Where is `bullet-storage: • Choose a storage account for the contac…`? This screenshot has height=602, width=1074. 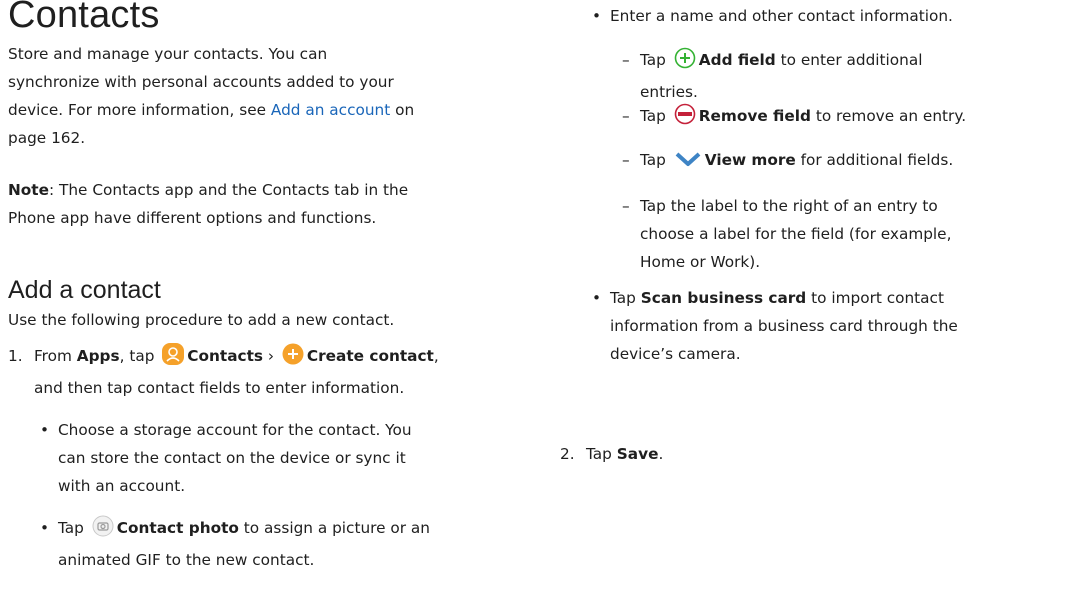
bullet-storage: • Choose a storage account for the contac… is located at coordinates (226, 458).